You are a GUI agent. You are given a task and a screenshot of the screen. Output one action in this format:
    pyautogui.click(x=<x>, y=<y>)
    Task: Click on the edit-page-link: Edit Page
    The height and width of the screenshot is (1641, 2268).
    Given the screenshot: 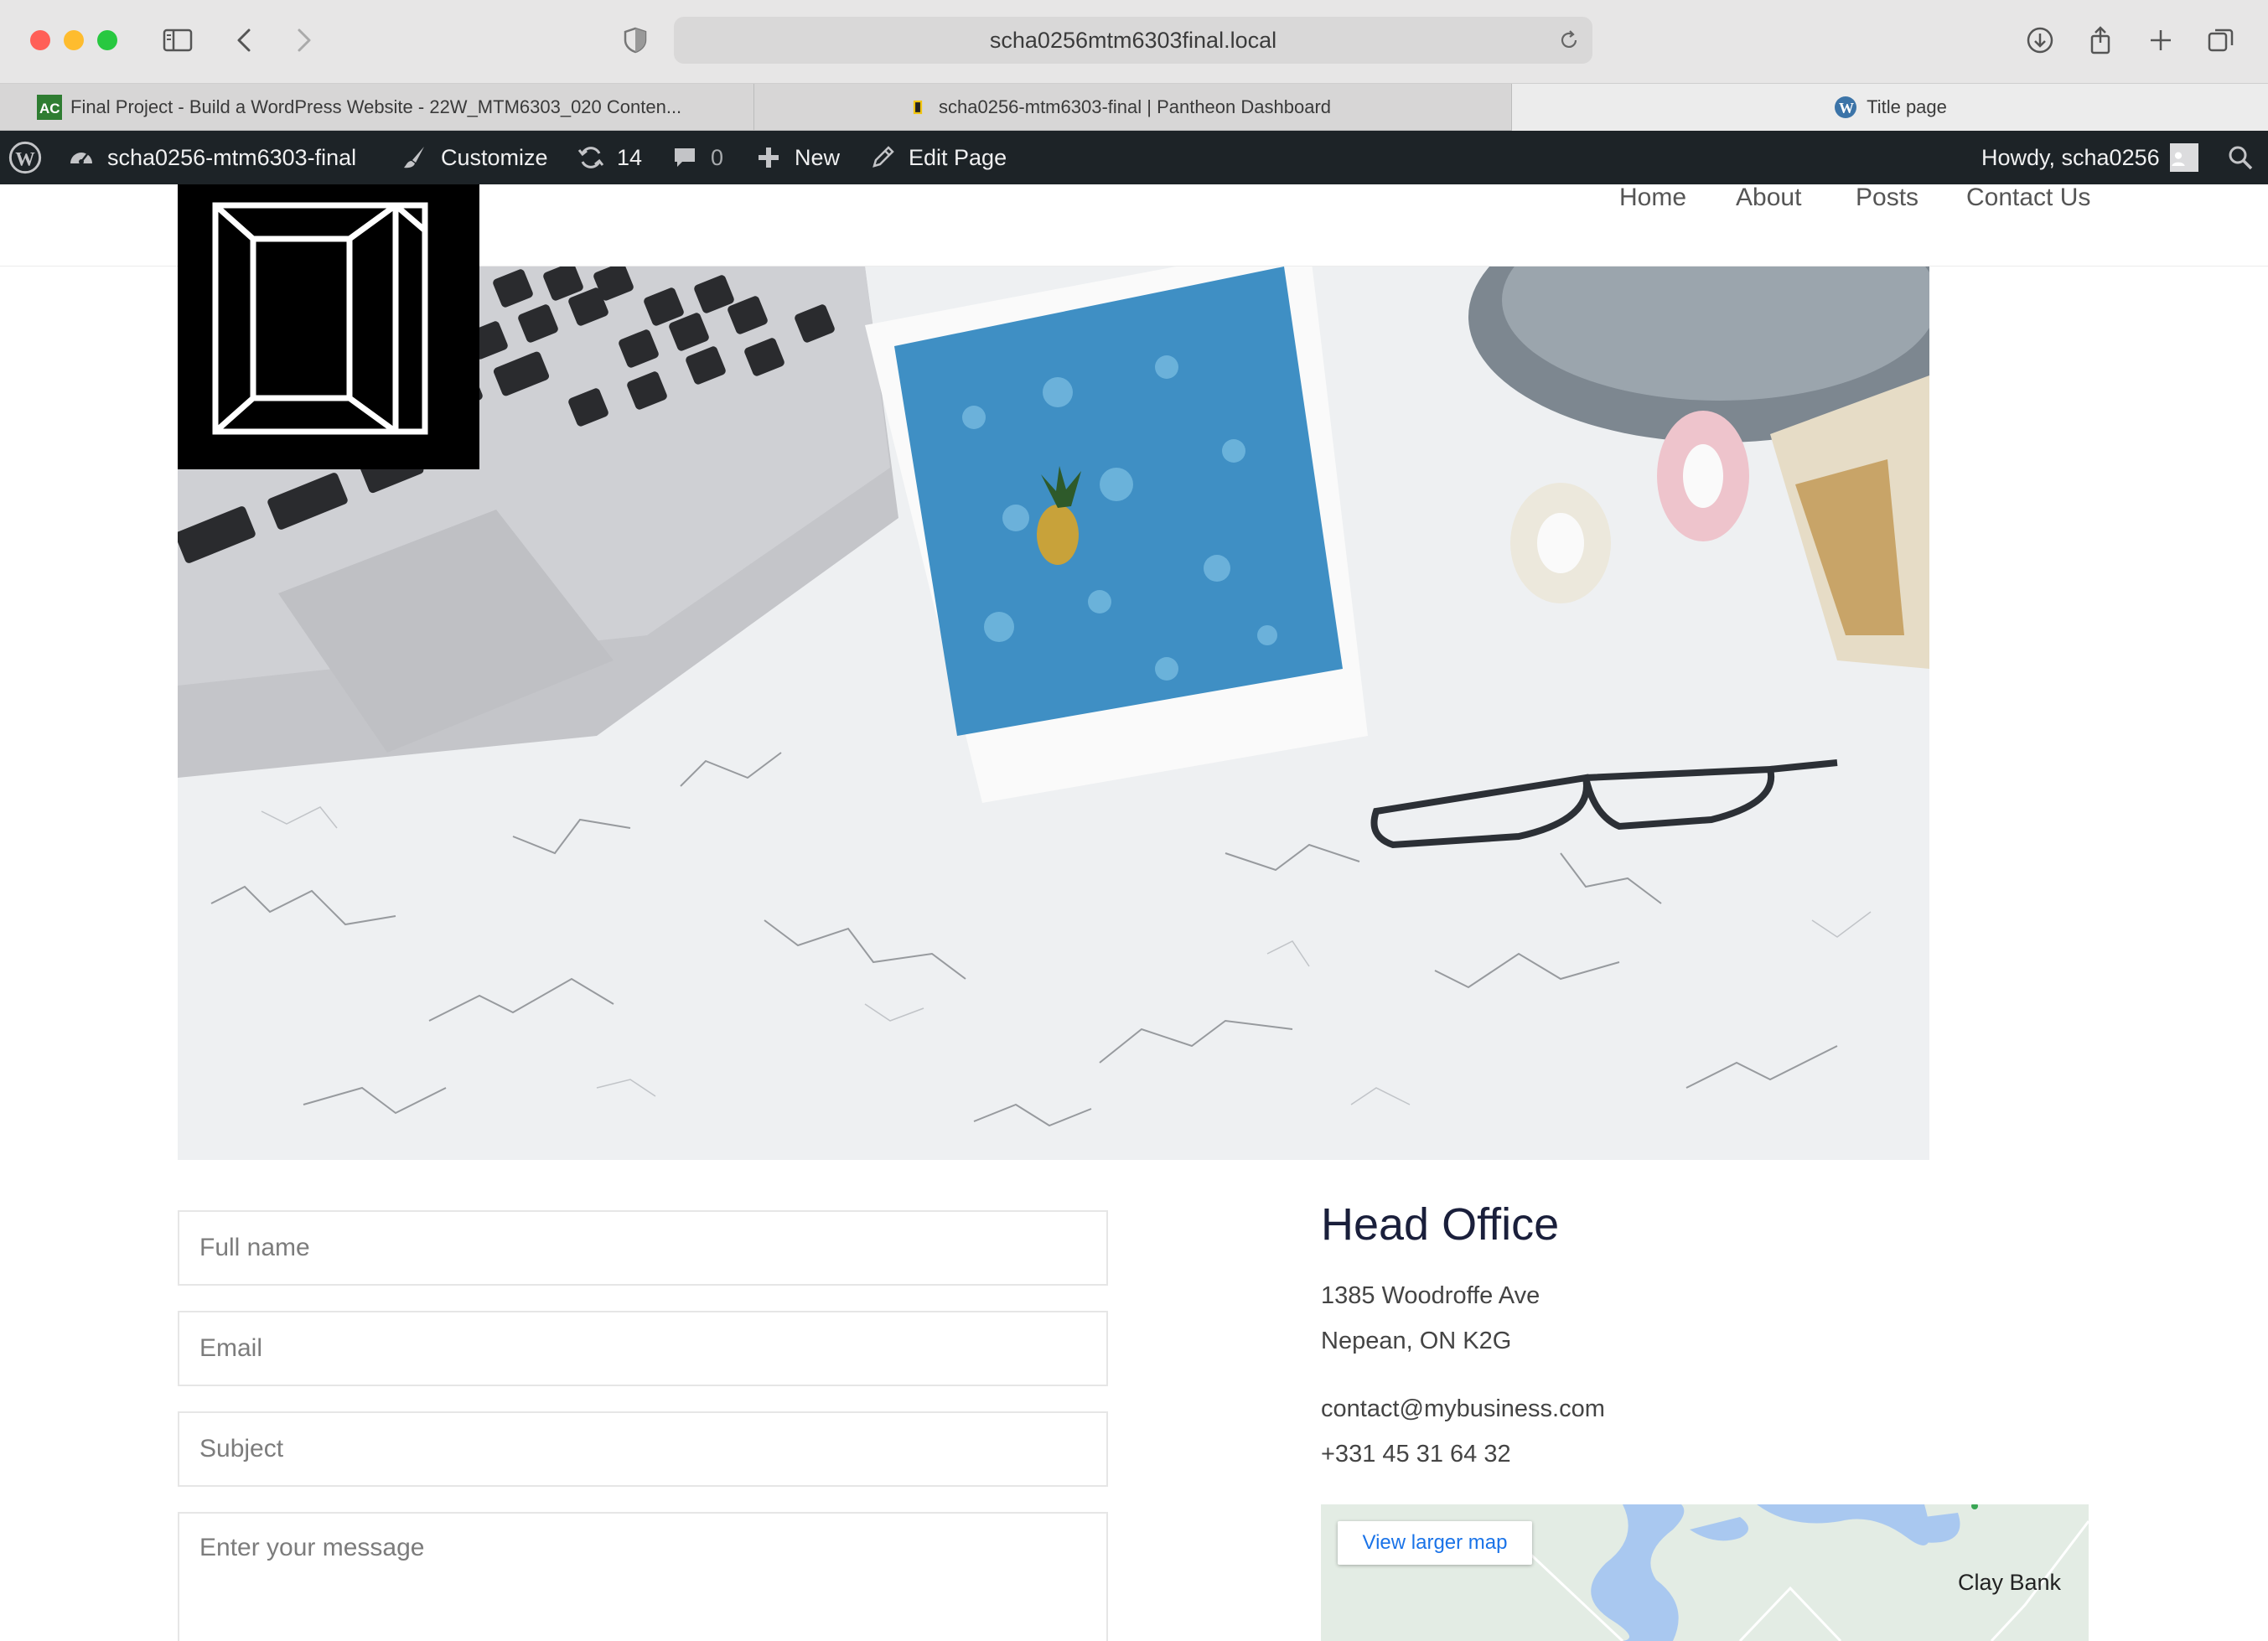 What is the action you would take?
    pyautogui.click(x=937, y=157)
    